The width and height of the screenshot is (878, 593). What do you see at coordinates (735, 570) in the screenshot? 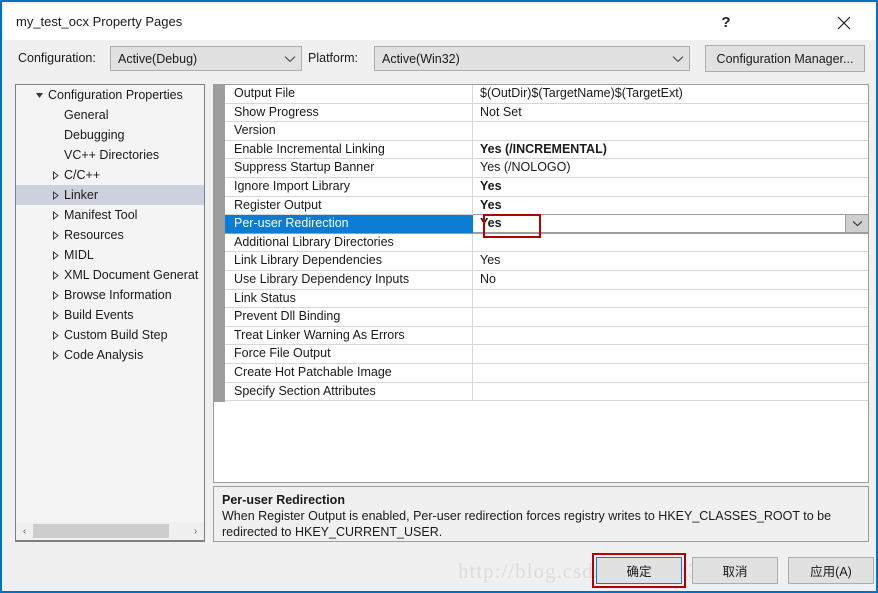
I see `cancel-button: 取消` at bounding box center [735, 570].